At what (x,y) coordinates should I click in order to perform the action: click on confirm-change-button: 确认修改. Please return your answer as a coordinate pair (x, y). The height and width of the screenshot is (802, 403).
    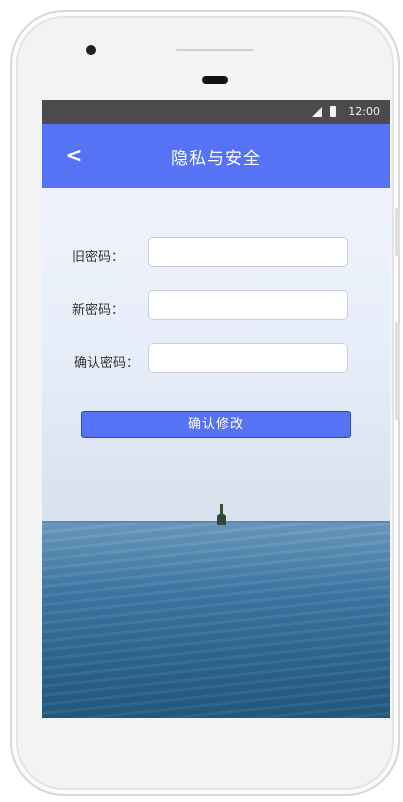
    Looking at the image, I should click on (216, 424).